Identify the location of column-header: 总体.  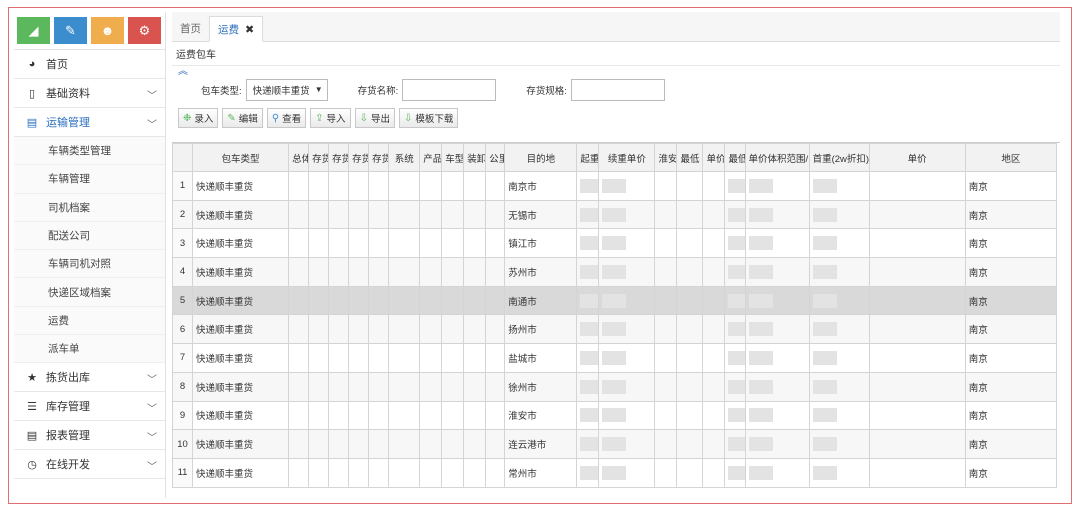
(299, 157).